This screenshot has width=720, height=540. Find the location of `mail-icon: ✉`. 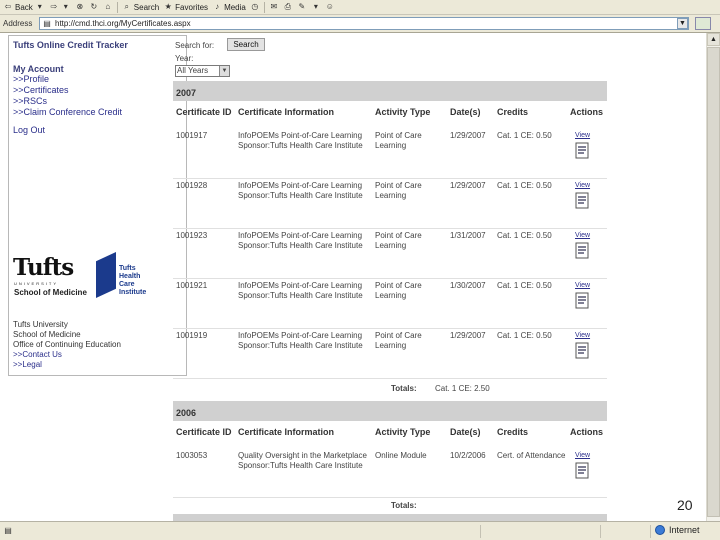

mail-icon: ✉ is located at coordinates (274, 7).